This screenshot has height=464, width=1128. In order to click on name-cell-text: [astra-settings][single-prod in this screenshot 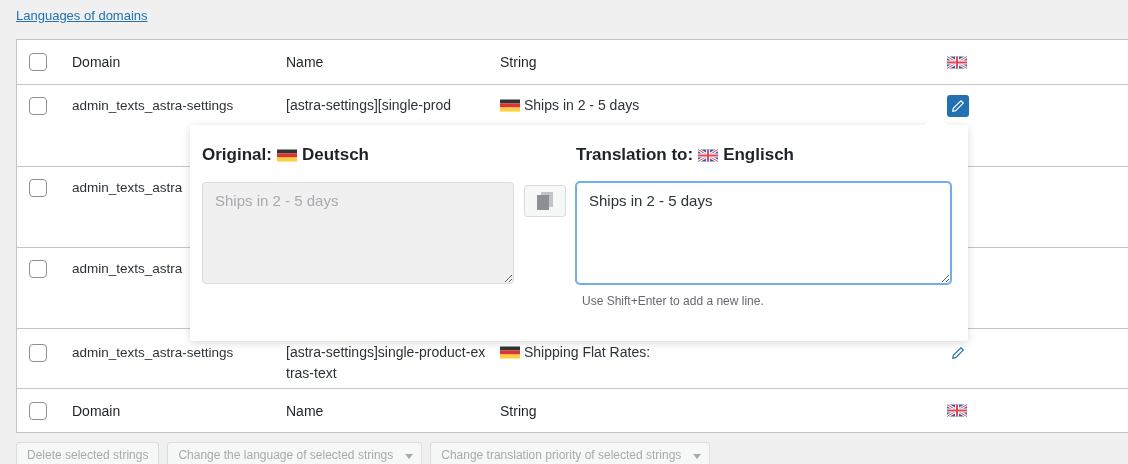, I will do `click(369, 105)`.